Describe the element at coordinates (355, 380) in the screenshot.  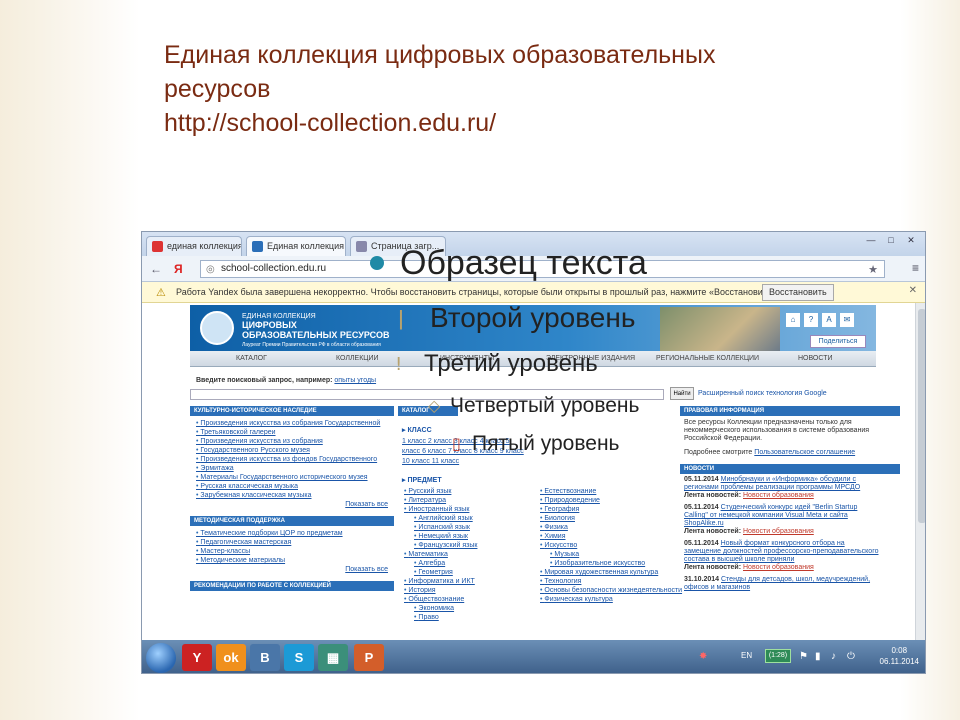
I see `search-example-link: опыты угоды` at that location.